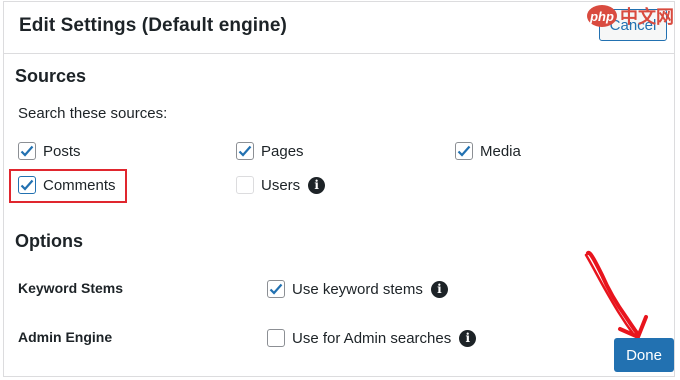 This screenshot has height=380, width=680. Describe the element at coordinates (153, 25) in the screenshot. I see `modal-title: Edit Settings (Default engine)` at that location.